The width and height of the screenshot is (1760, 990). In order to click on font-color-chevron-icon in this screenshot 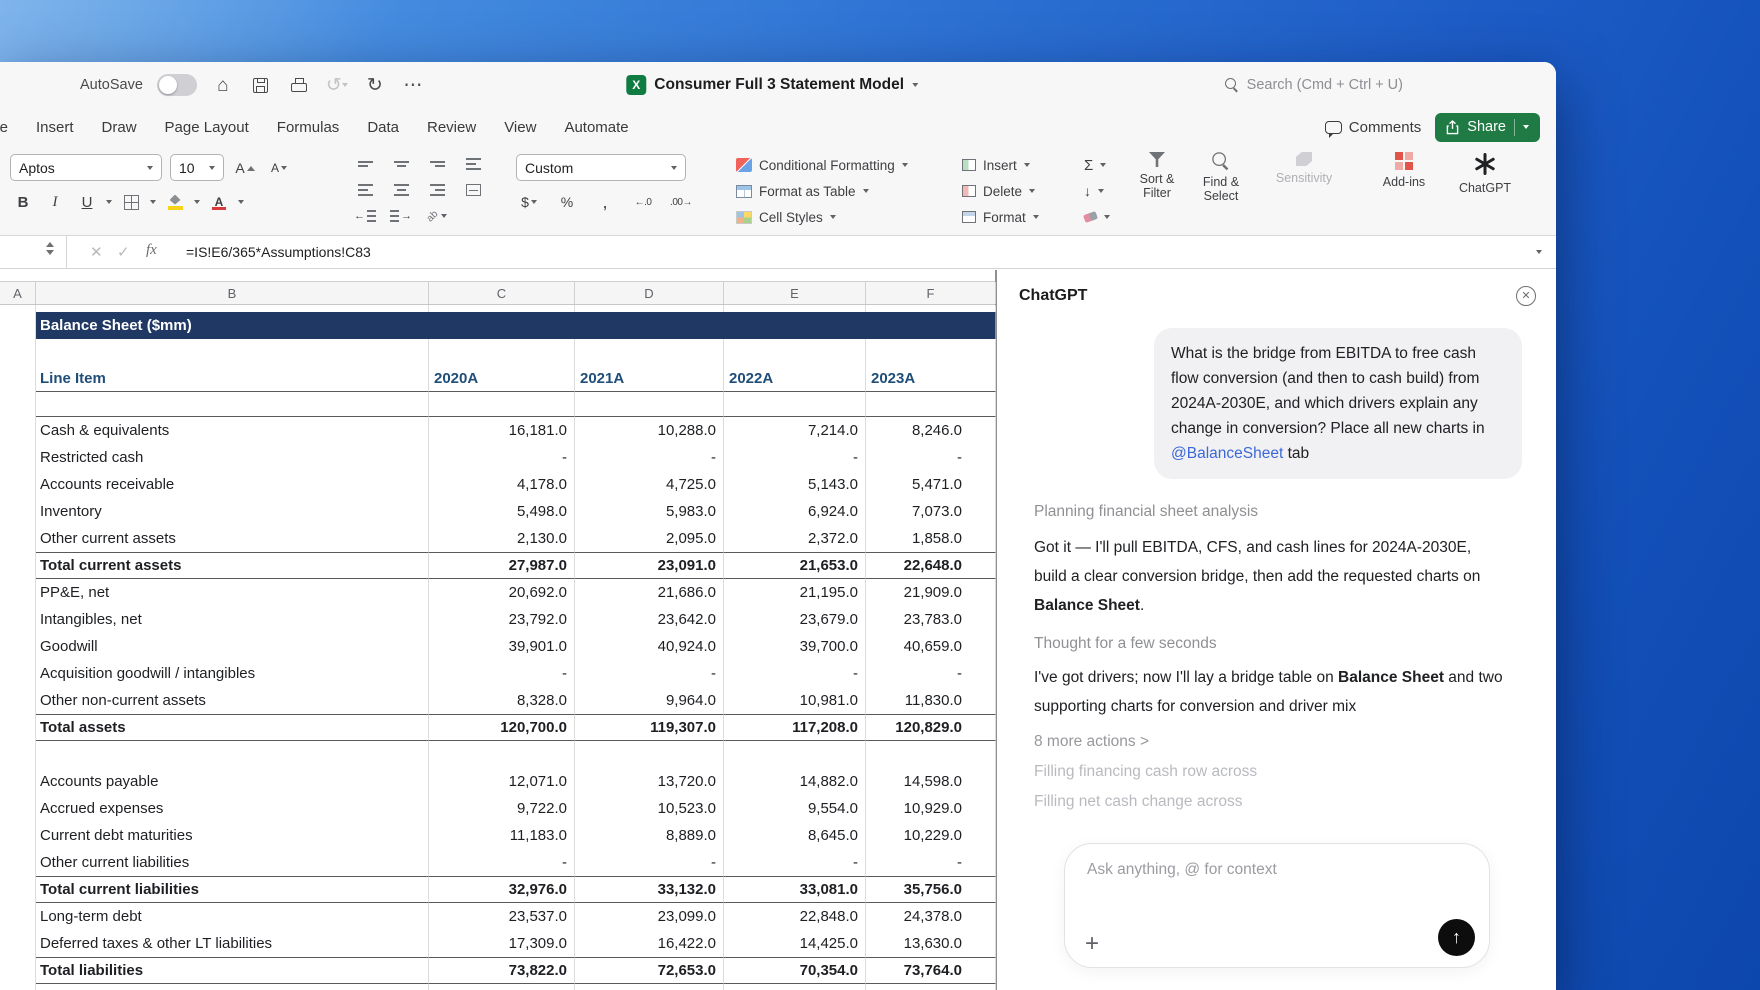, I will do `click(241, 202)`.